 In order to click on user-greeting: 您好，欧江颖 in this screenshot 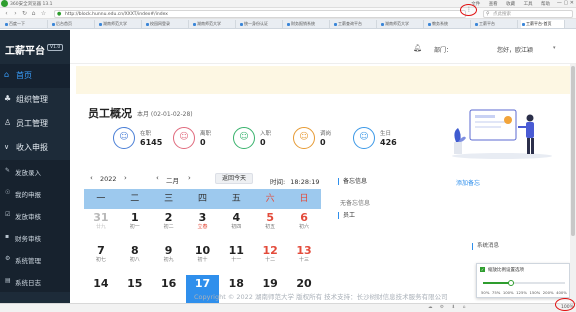, I will do `click(515, 49)`.